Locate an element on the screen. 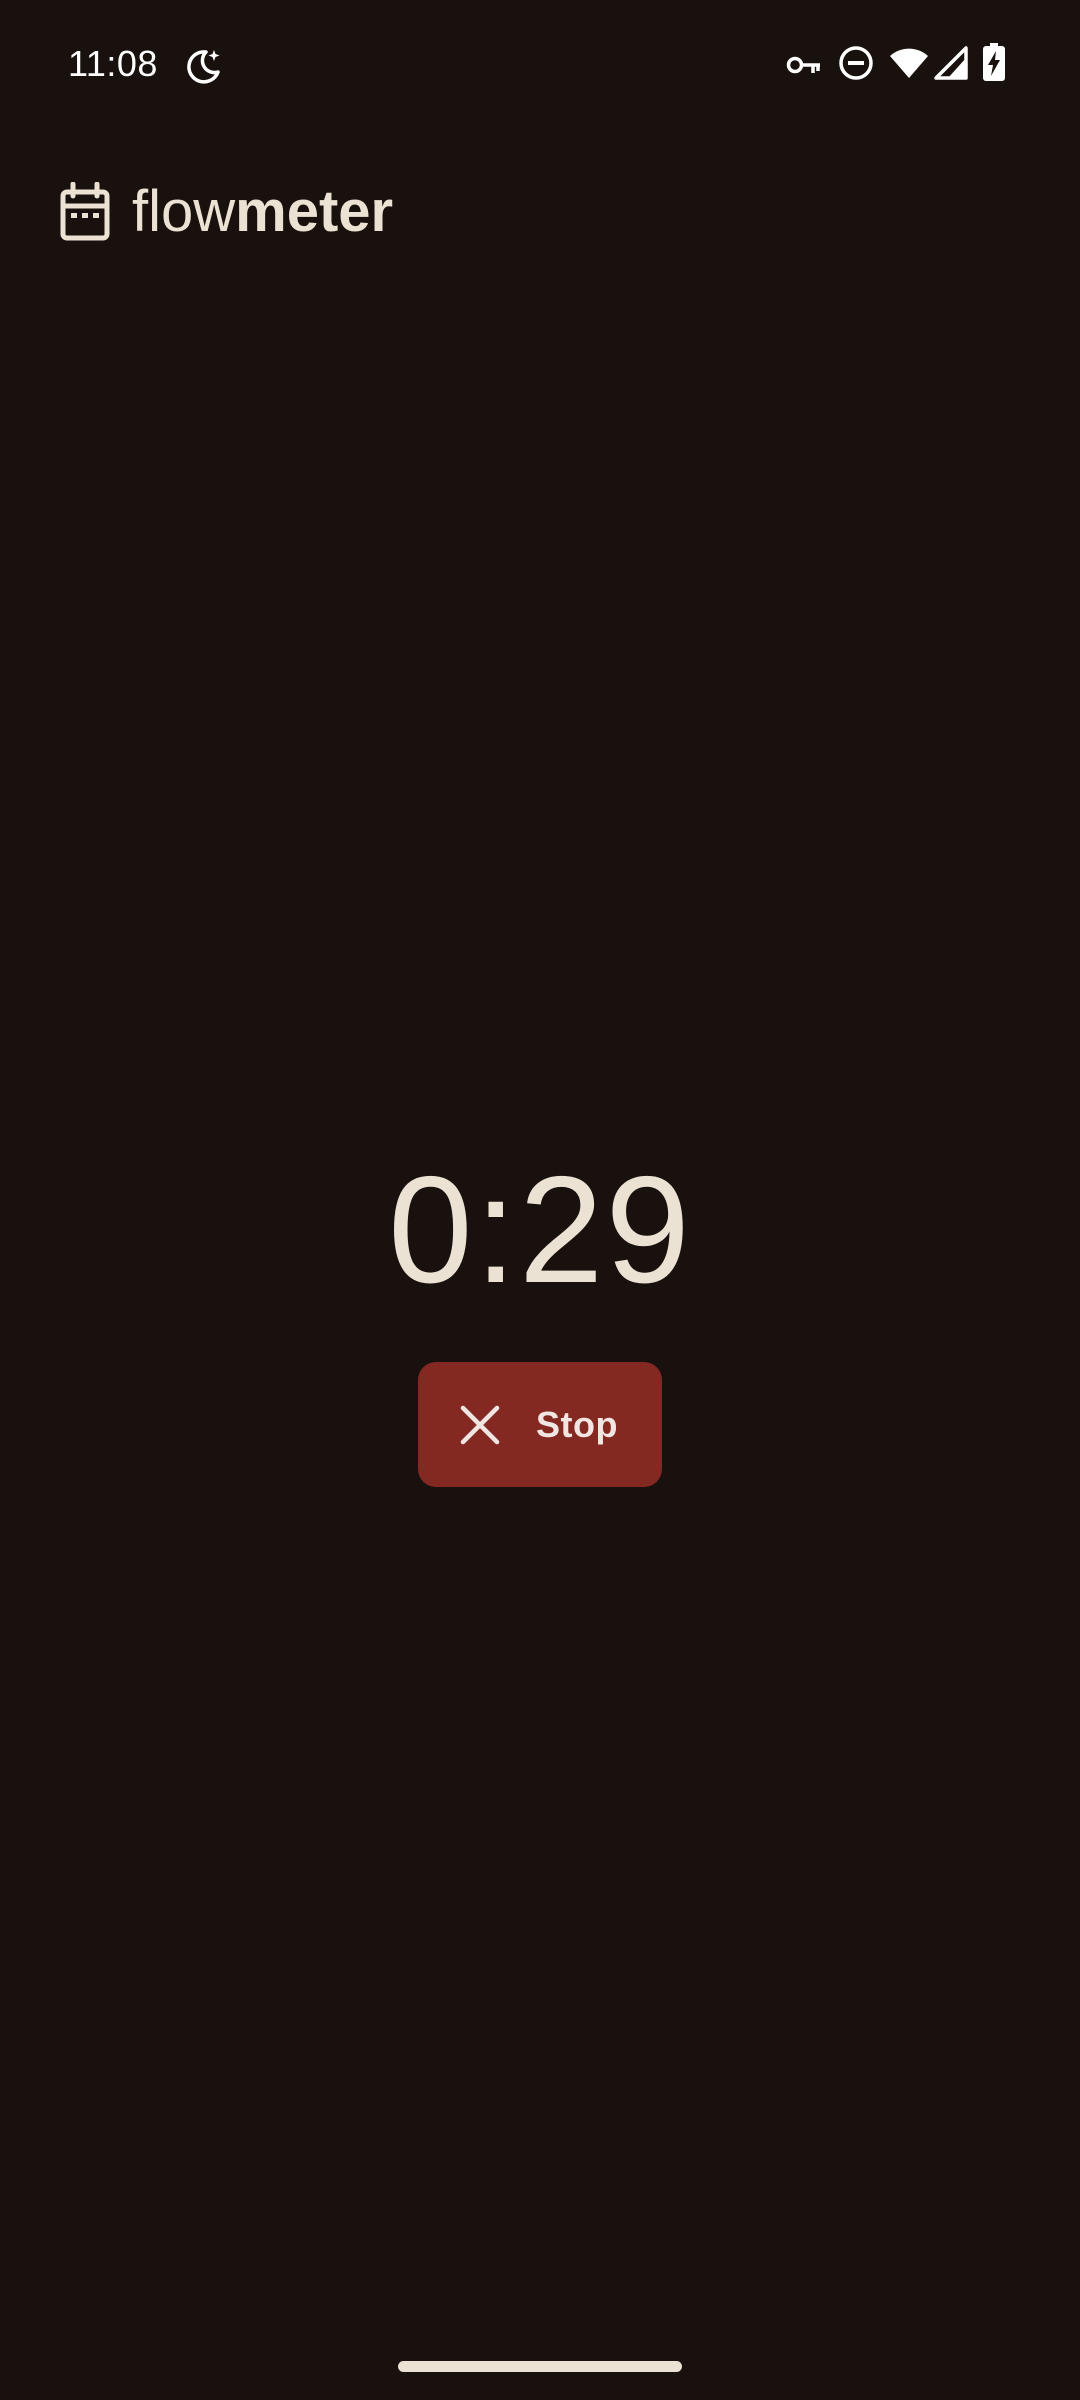 This screenshot has height=2400, width=1080. close-icon is located at coordinates (480, 1424).